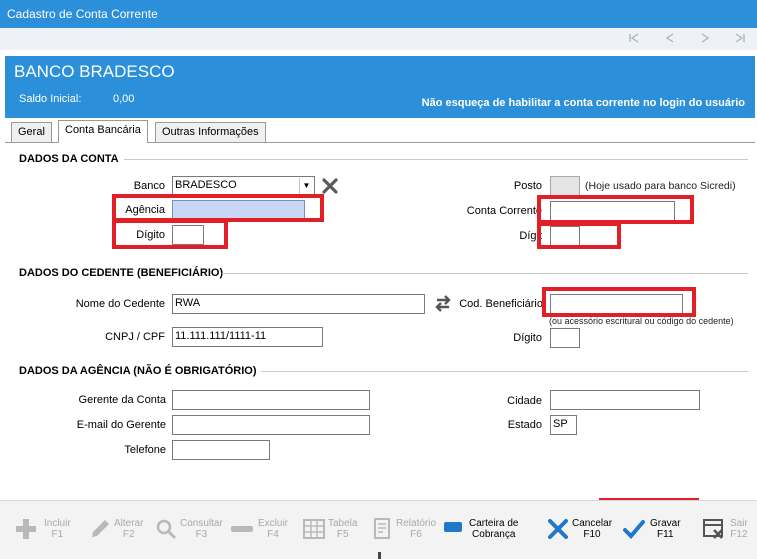 This screenshot has width=757, height=559. What do you see at coordinates (124, 99) in the screenshot?
I see `saldo-inicial-value: 0,00` at bounding box center [124, 99].